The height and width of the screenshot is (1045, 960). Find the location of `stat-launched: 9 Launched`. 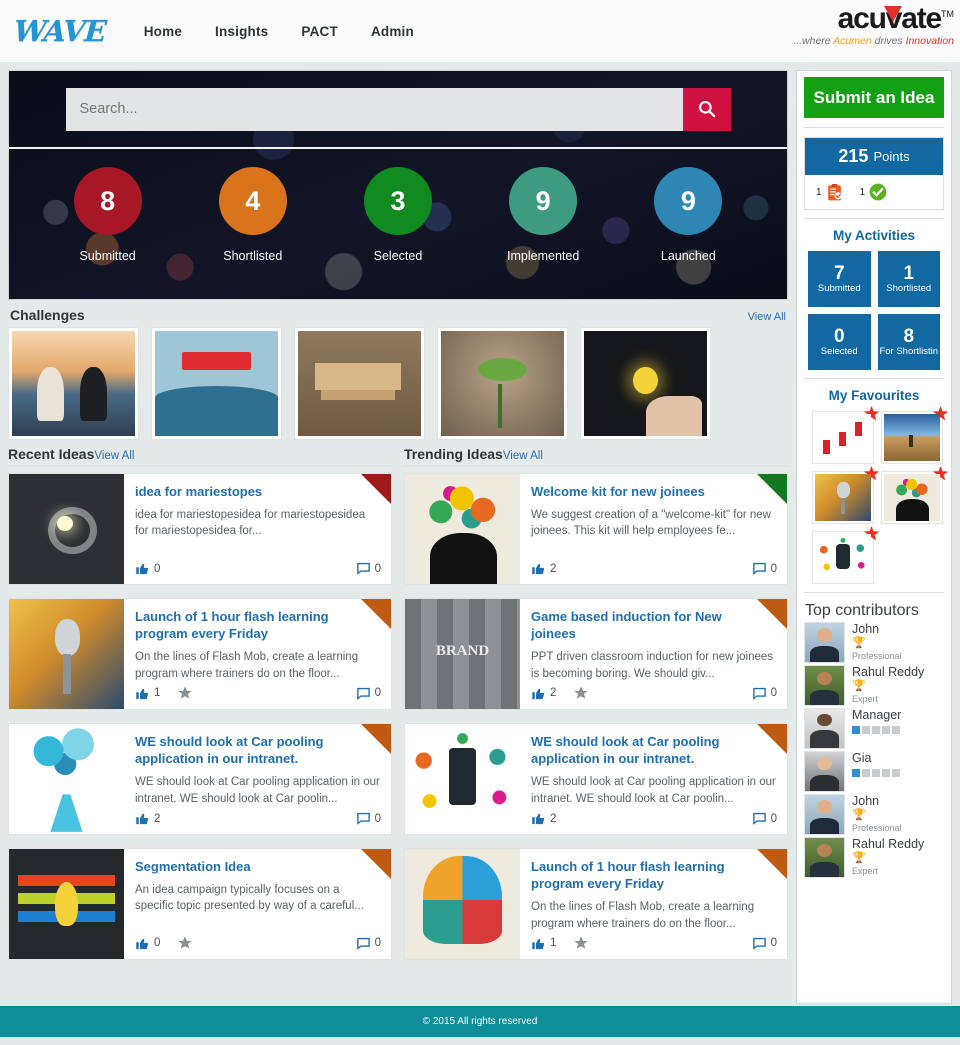

stat-launched: 9 Launched is located at coordinates (688, 215).